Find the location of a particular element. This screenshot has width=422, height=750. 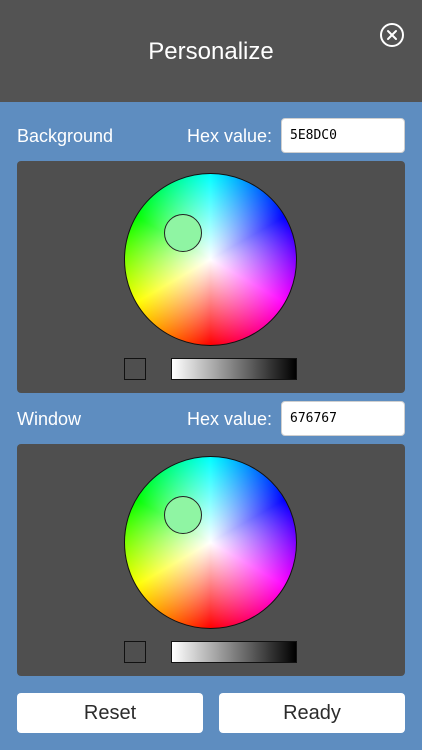

window-color-swatch is located at coordinates (135, 652).